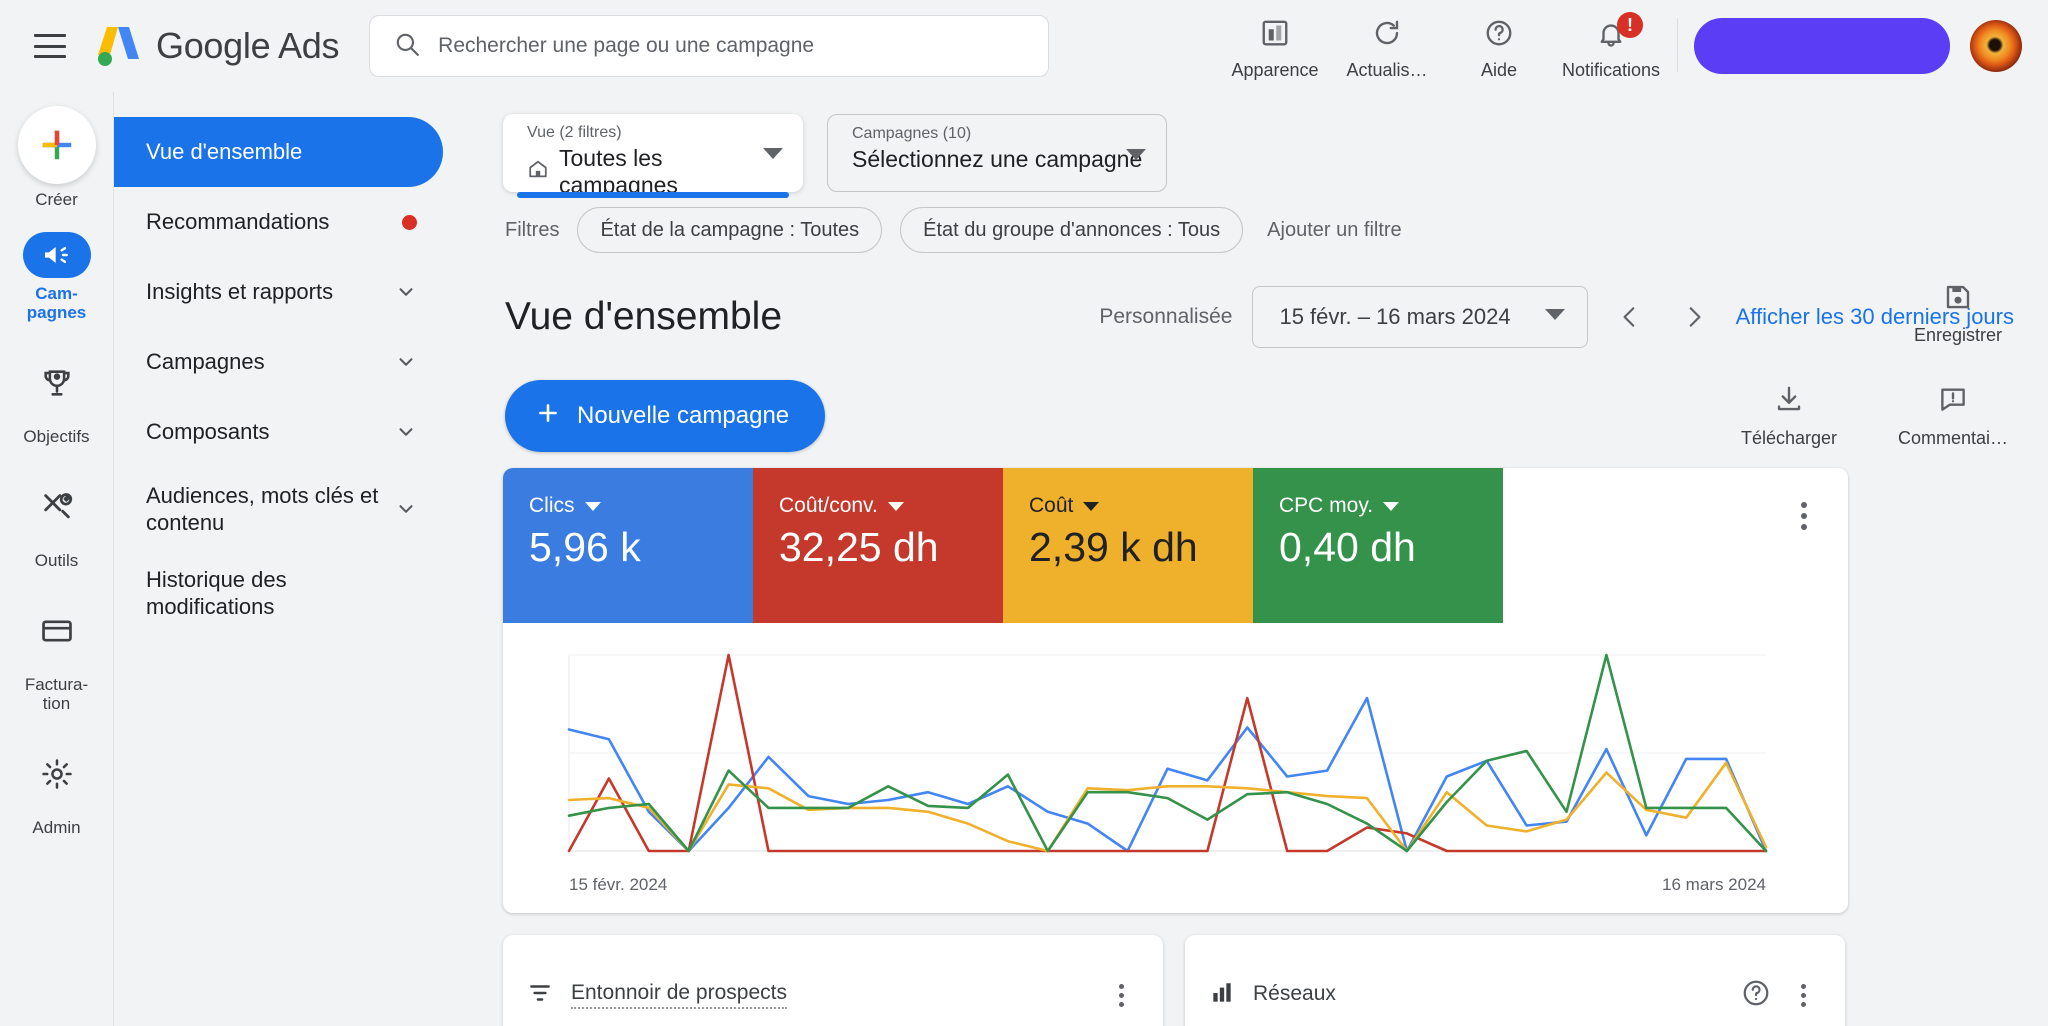 This screenshot has width=2048, height=1026. I want to click on scorecard-cout-label: Coût, so click(1051, 505).